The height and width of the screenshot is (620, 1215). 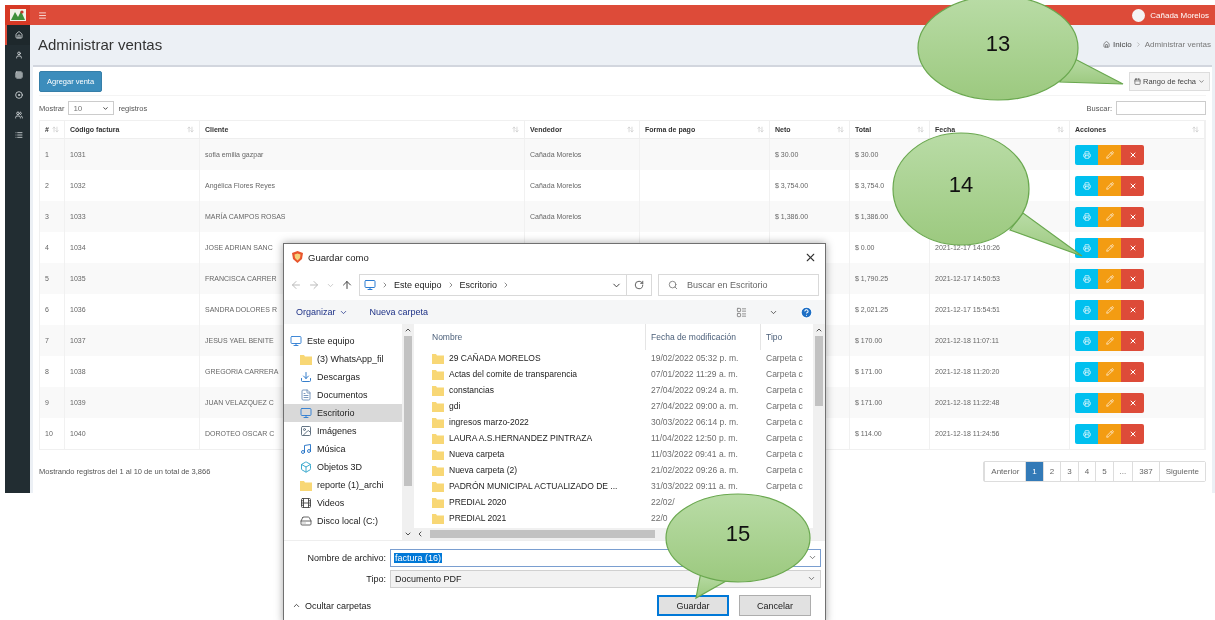 What do you see at coordinates (343, 359) in the screenshot?
I see `nav-item: (3) WhatsApp_fil` at bounding box center [343, 359].